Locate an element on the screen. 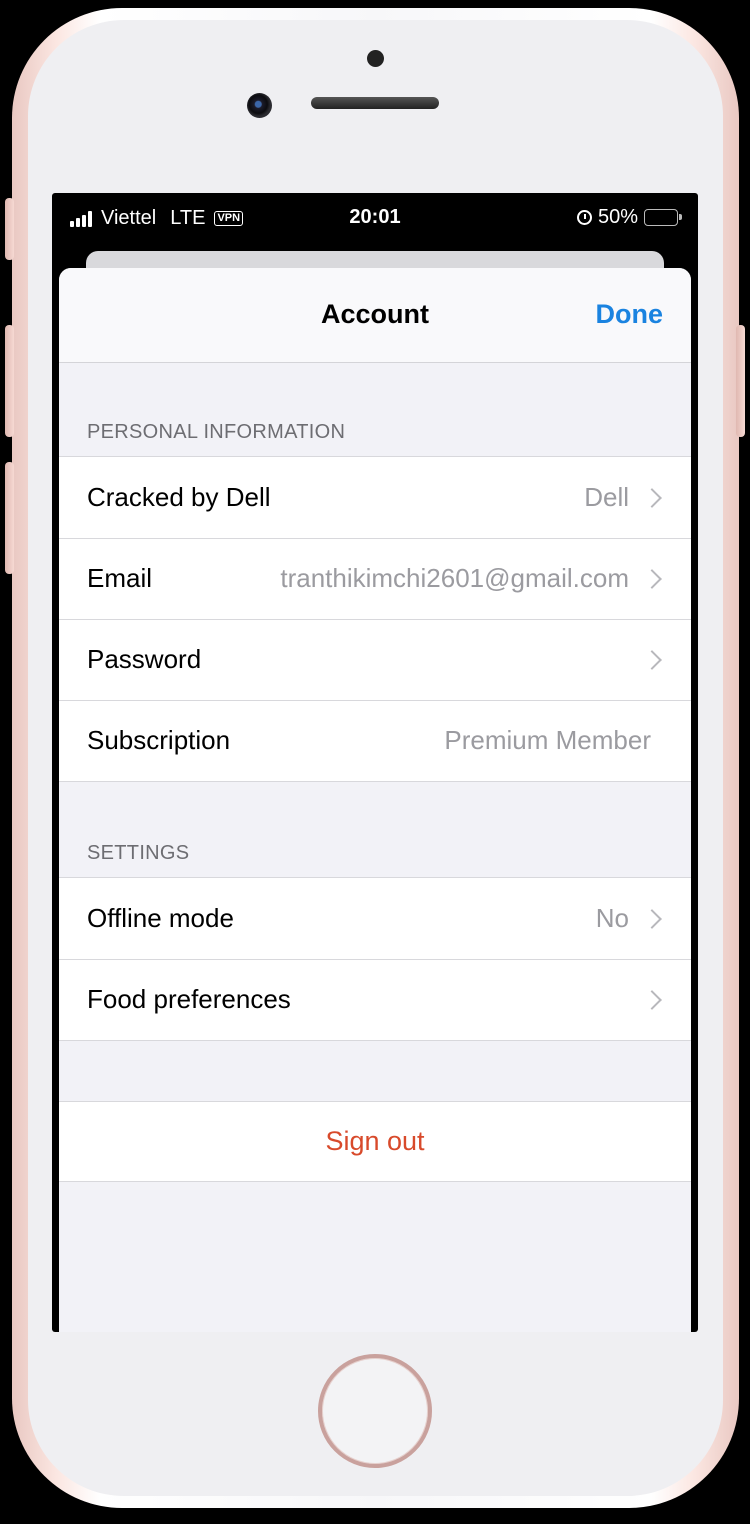  front-camera is located at coordinates (259, 105).